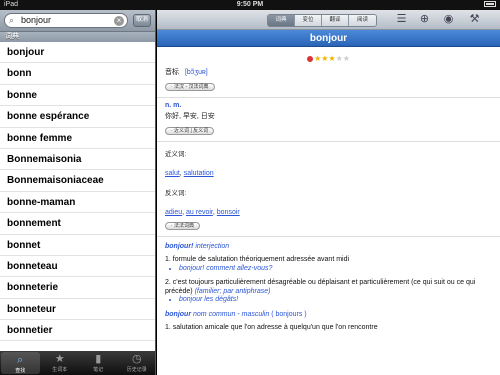 The width and height of the screenshot is (500, 375). Describe the element at coordinates (77, 160) in the screenshot. I see `list-item: Bonnemaisonia` at that location.